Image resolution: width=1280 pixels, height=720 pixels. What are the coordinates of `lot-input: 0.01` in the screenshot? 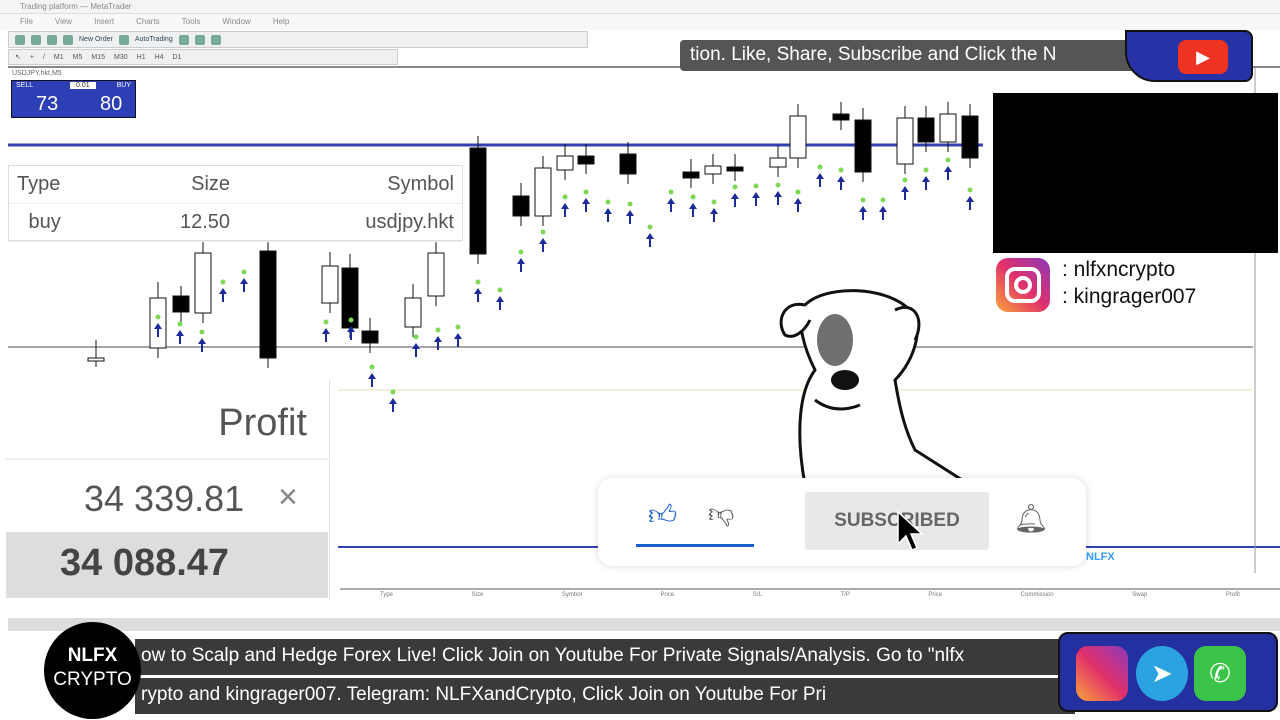 It's located at (83, 85).